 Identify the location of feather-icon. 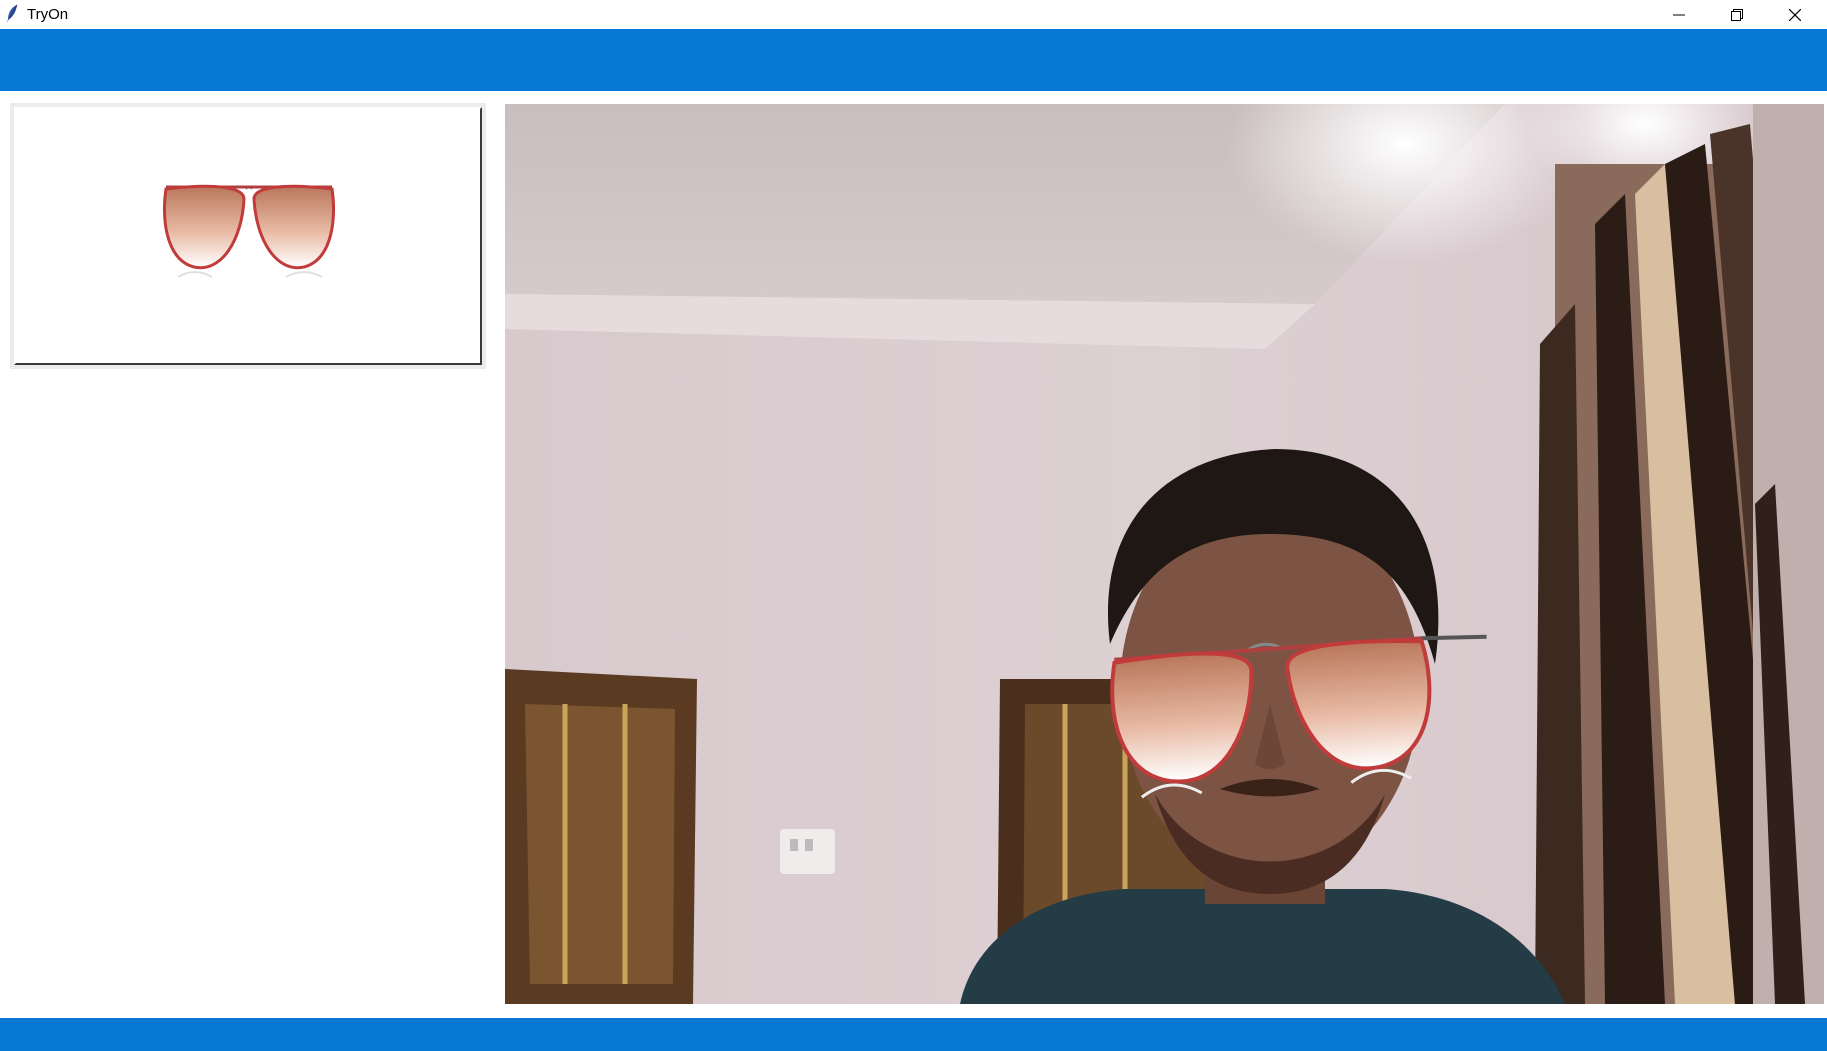
(12, 14).